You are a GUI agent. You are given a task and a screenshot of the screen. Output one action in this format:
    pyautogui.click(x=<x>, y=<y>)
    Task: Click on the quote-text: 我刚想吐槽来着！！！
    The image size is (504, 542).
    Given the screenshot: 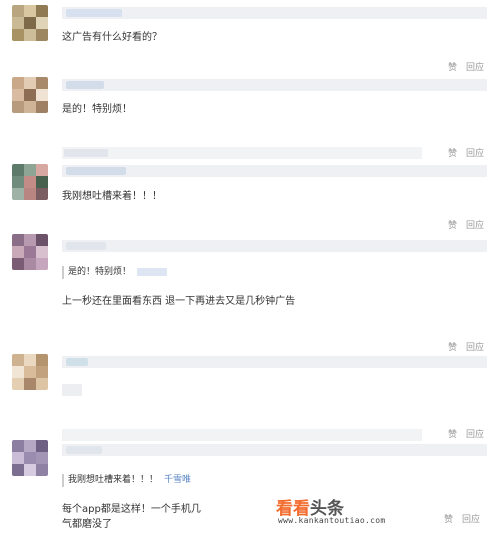 What is the action you would take?
    pyautogui.click(x=113, y=480)
    